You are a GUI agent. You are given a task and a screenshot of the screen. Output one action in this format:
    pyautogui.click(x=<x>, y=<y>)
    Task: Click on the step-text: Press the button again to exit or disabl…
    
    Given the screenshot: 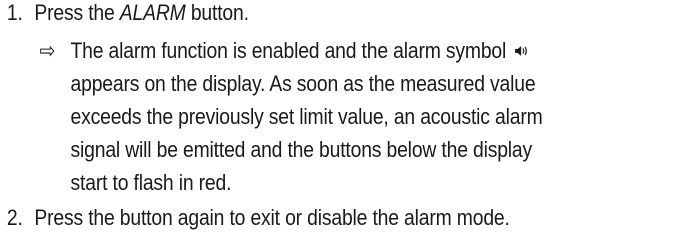 What is the action you would take?
    pyautogui.click(x=272, y=217)
    